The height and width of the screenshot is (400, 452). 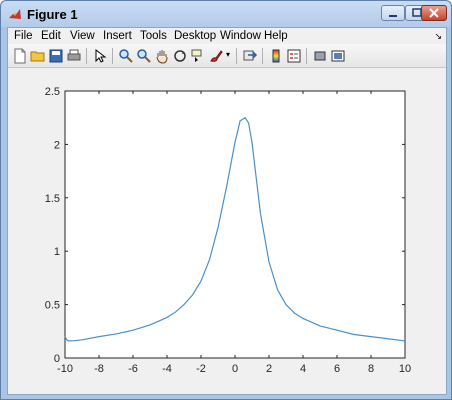 What do you see at coordinates (240, 36) in the screenshot?
I see `menu-window: Window` at bounding box center [240, 36].